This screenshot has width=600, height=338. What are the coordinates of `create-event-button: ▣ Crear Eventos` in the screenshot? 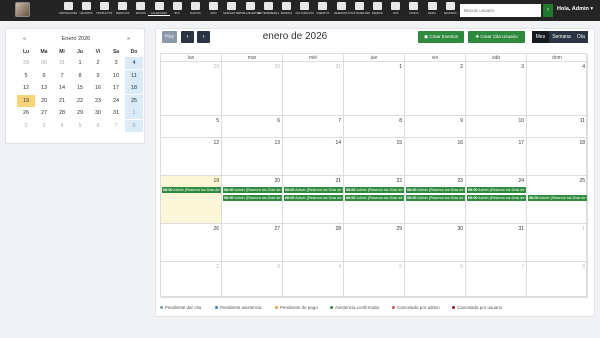 It's located at (441, 37).